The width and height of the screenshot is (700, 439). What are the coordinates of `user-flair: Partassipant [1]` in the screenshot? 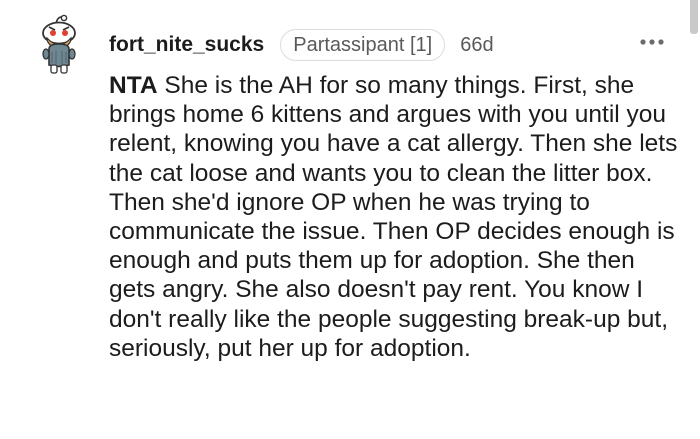 It's located at (363, 45).